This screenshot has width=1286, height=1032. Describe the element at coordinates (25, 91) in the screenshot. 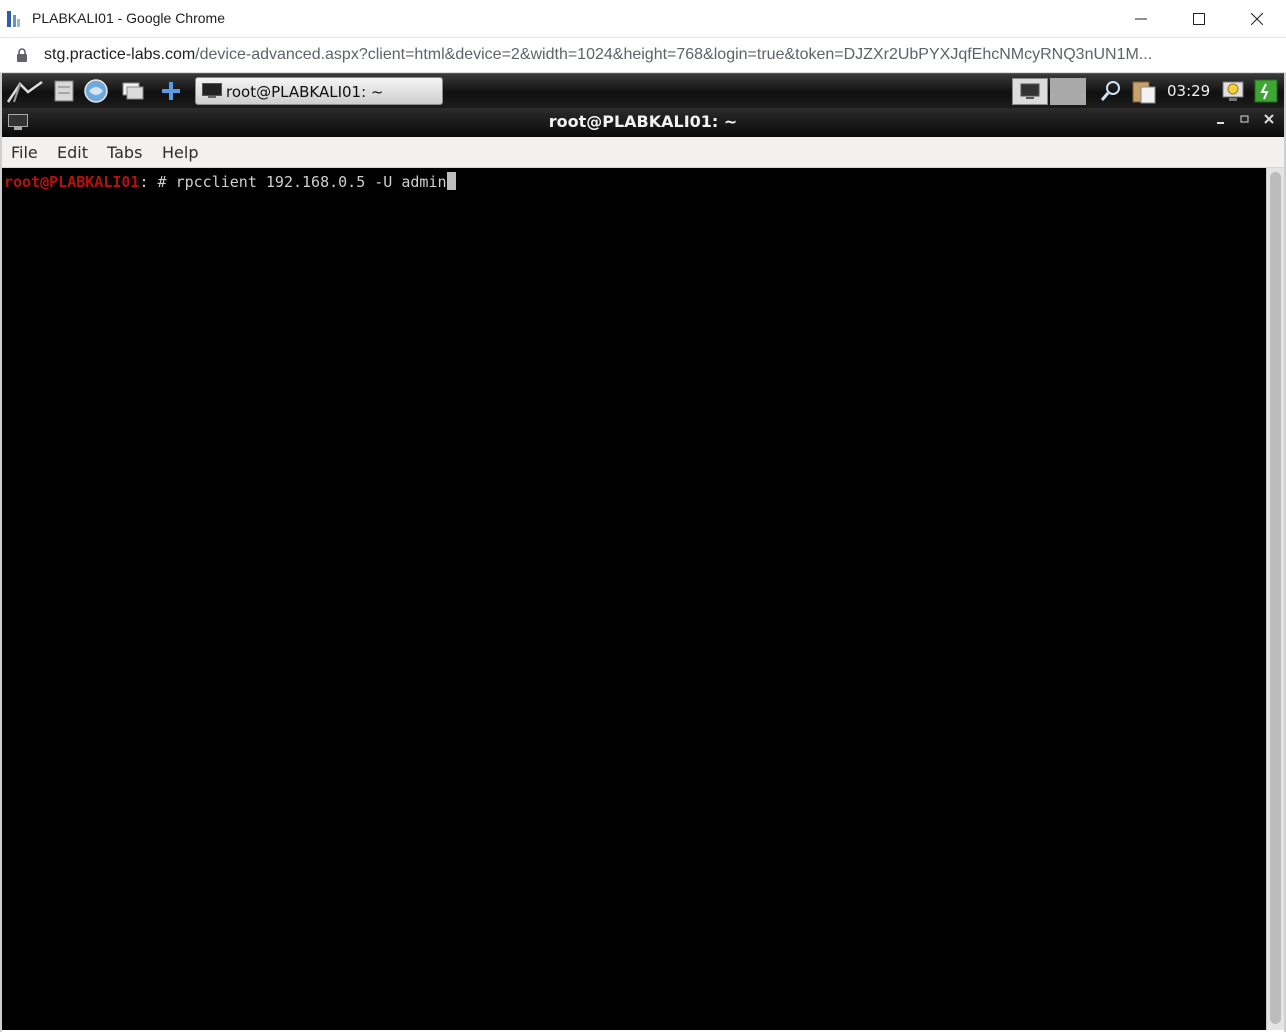

I see `kali-menu-icon` at that location.